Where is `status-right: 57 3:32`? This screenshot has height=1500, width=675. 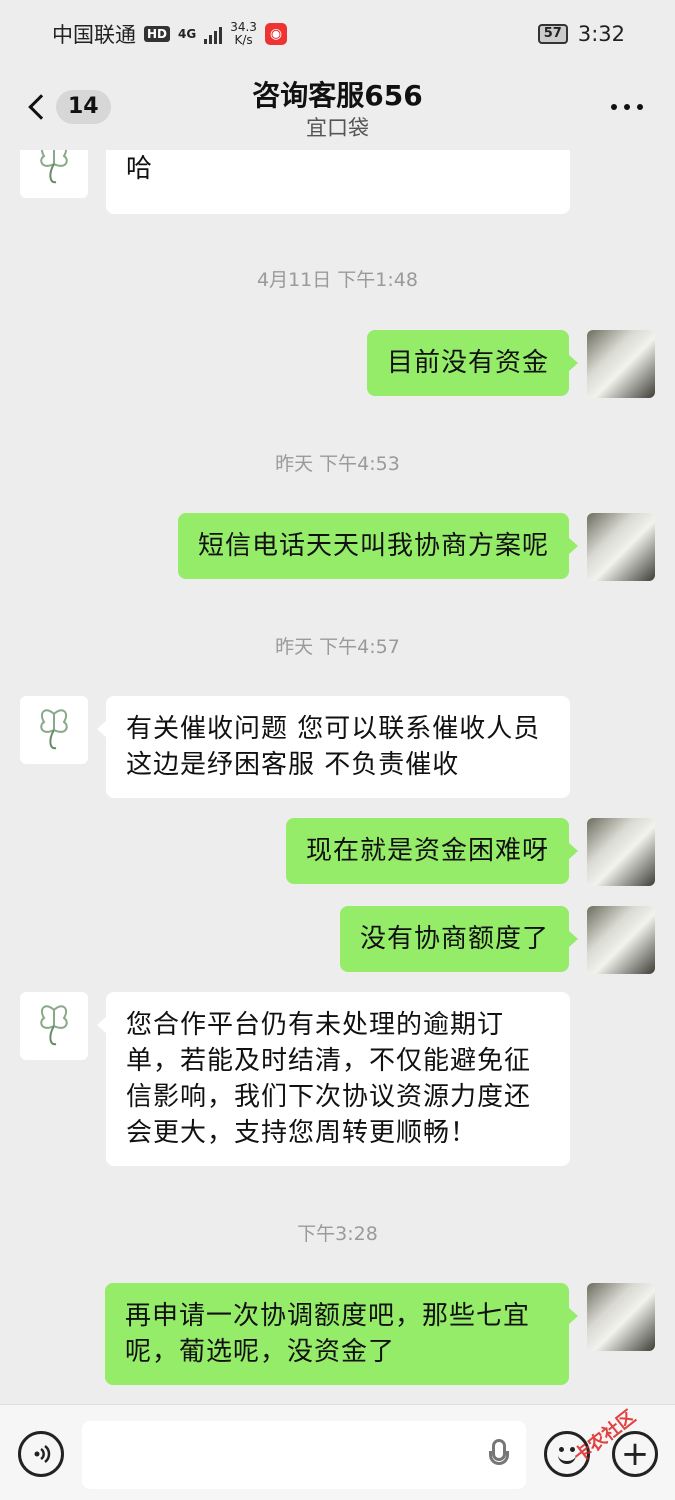
status-right: 57 3:32 is located at coordinates (581, 34).